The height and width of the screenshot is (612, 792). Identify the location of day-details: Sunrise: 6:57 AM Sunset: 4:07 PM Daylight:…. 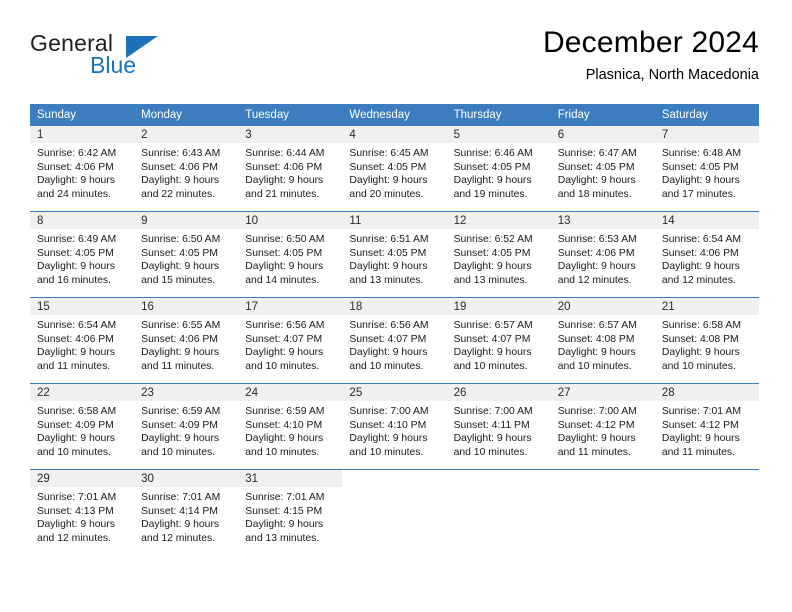
(499, 344).